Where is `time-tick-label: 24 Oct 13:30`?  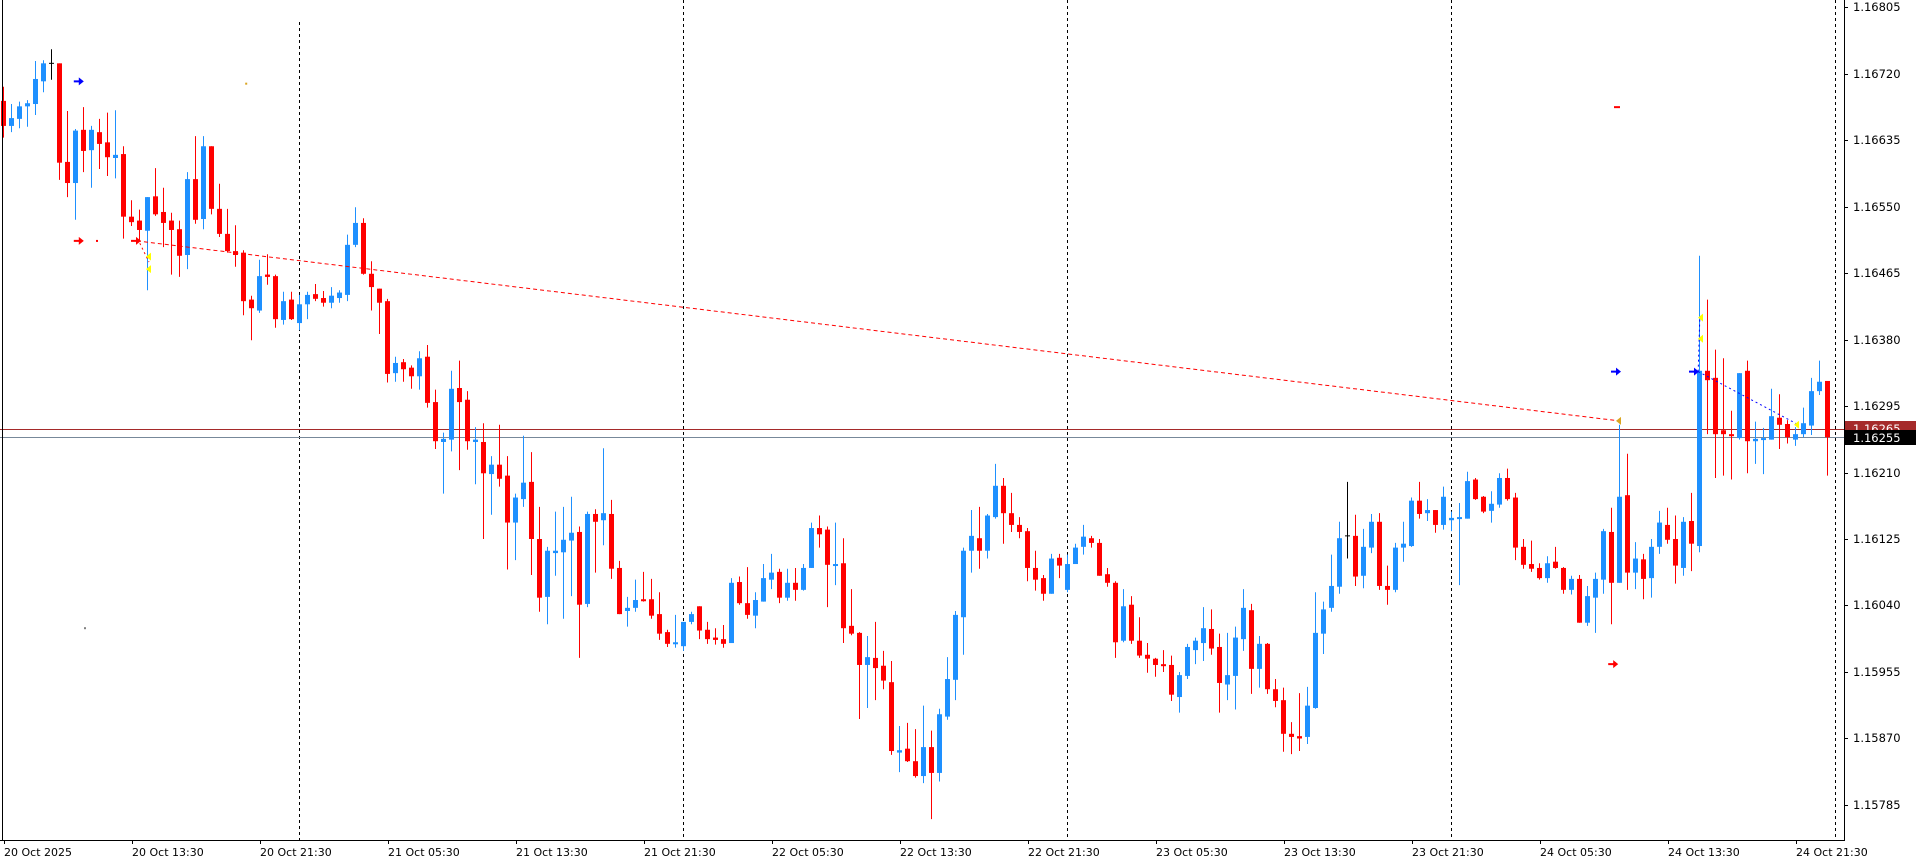
time-tick-label: 24 Oct 13:30 is located at coordinates (1704, 852).